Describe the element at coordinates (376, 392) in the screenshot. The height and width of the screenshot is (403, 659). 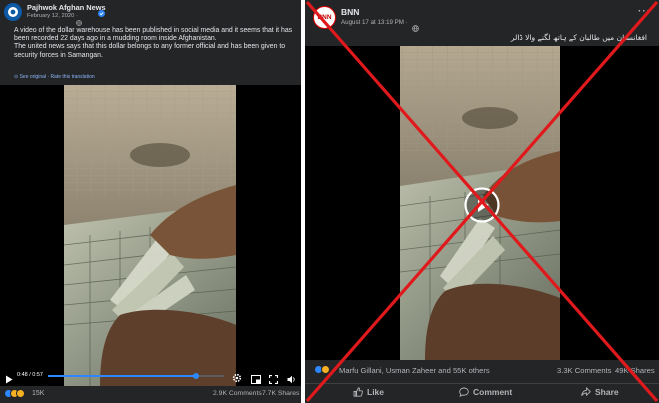
I see `like-label: Like` at that location.